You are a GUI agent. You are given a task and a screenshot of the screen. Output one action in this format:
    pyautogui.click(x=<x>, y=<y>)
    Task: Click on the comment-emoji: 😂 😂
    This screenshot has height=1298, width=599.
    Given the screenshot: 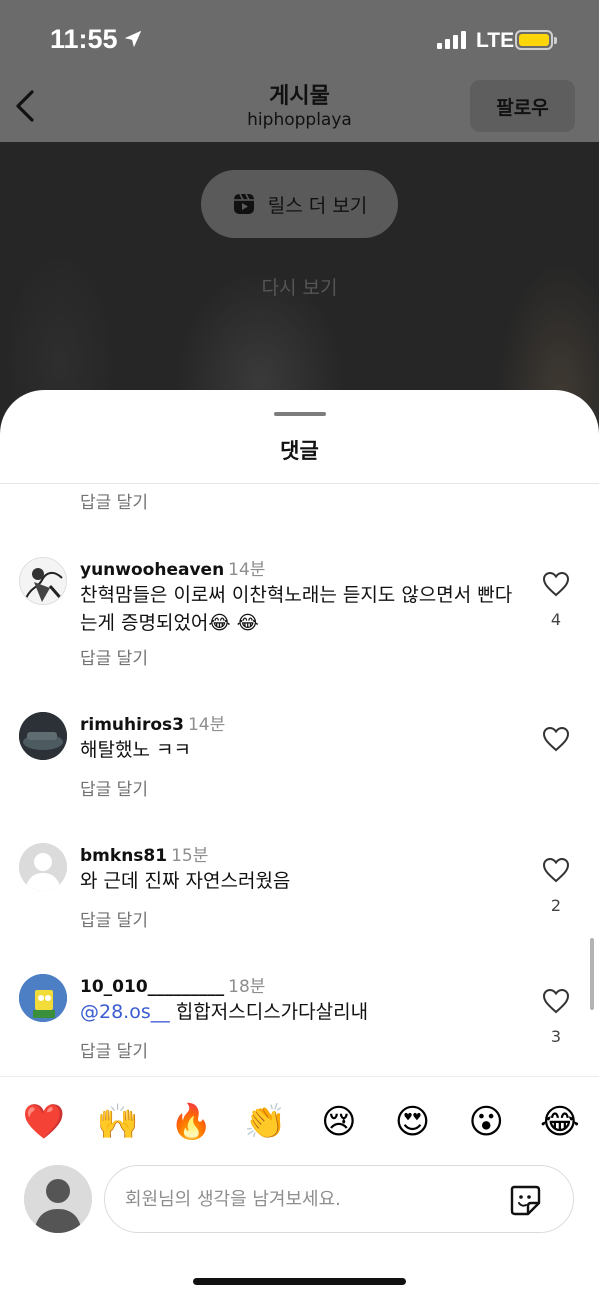 What is the action you would take?
    pyautogui.click(x=233, y=623)
    